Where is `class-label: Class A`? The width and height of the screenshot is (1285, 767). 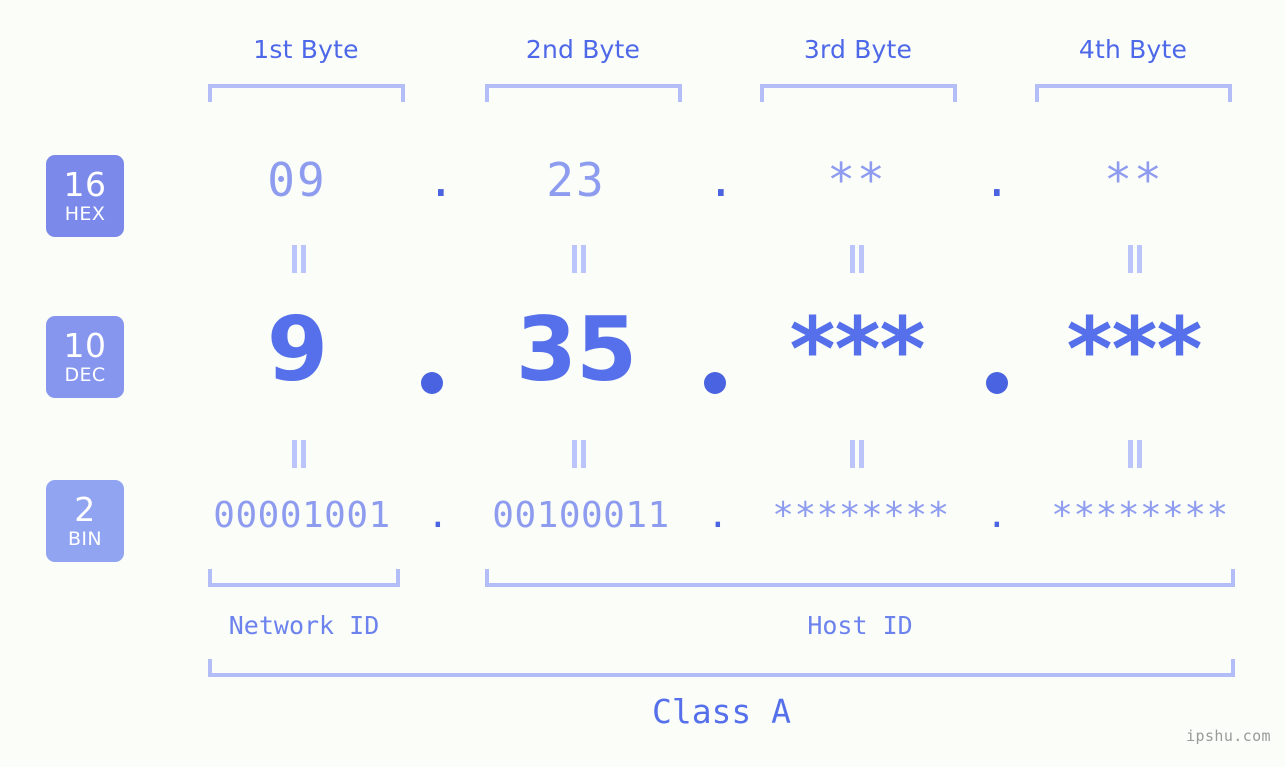 class-label: Class A is located at coordinates (721, 711).